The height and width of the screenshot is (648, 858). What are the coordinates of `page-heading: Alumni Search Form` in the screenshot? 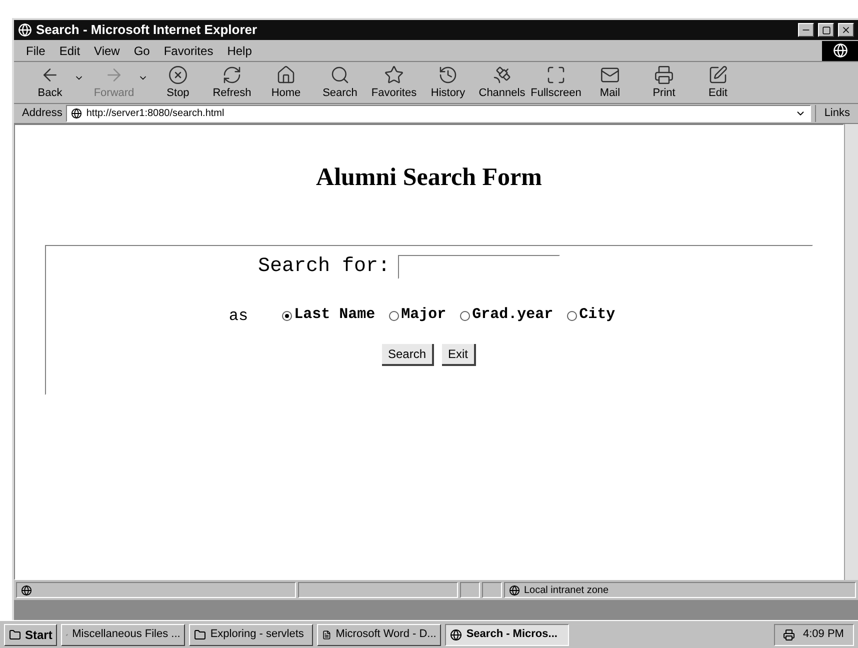 It's located at (429, 178).